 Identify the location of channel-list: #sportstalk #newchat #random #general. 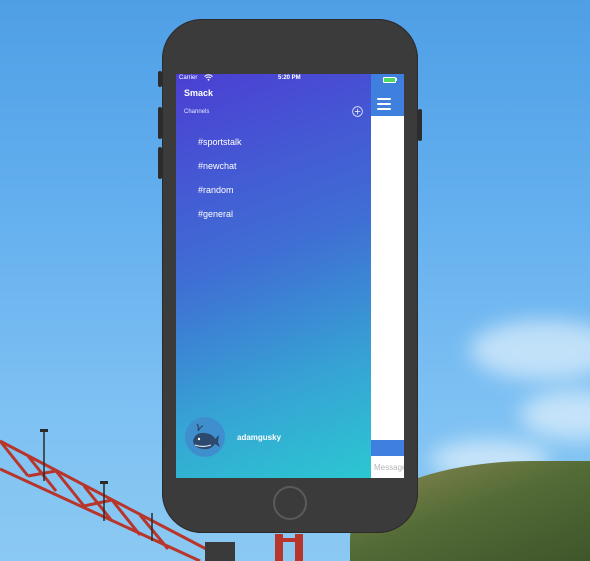
(220, 184).